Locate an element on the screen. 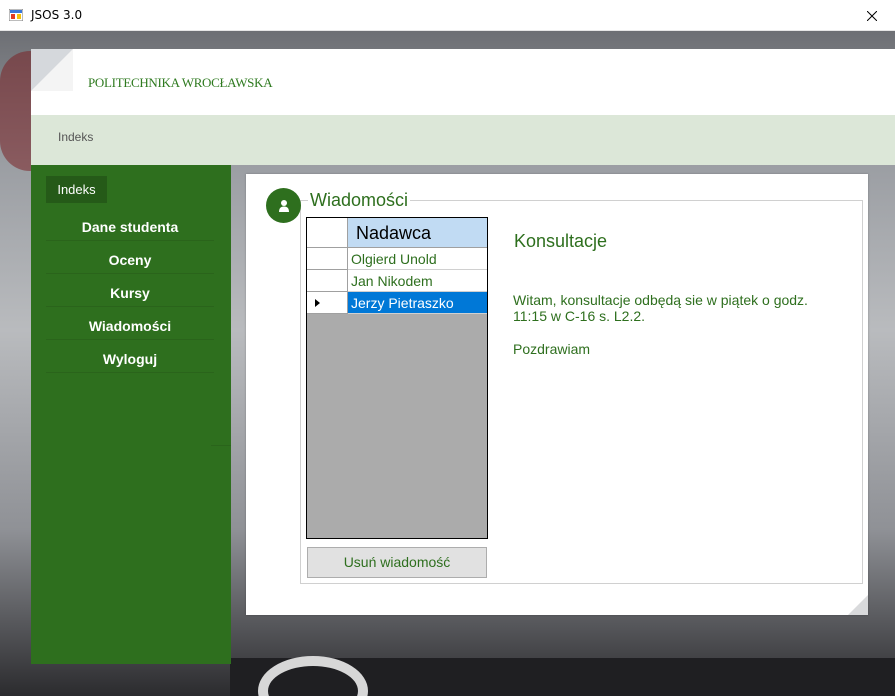 This screenshot has width=895, height=696. sidebar-divider is located at coordinates (221, 445).